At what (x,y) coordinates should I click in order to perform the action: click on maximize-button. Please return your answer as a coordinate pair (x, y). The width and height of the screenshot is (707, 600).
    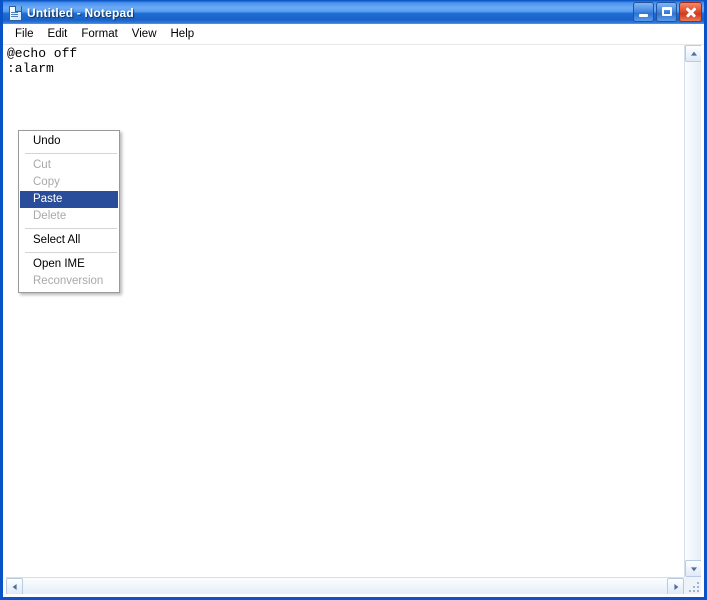
    Looking at the image, I should click on (666, 12).